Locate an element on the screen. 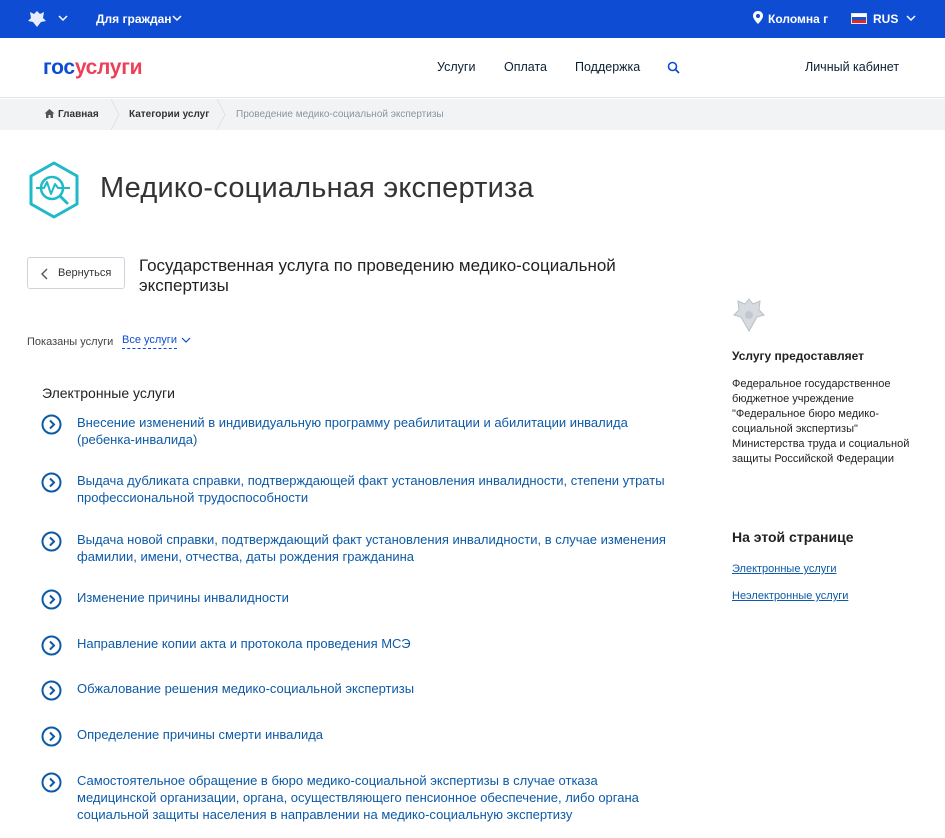 The image size is (945, 838). on-this-page-title: На этой странице is located at coordinates (793, 537).